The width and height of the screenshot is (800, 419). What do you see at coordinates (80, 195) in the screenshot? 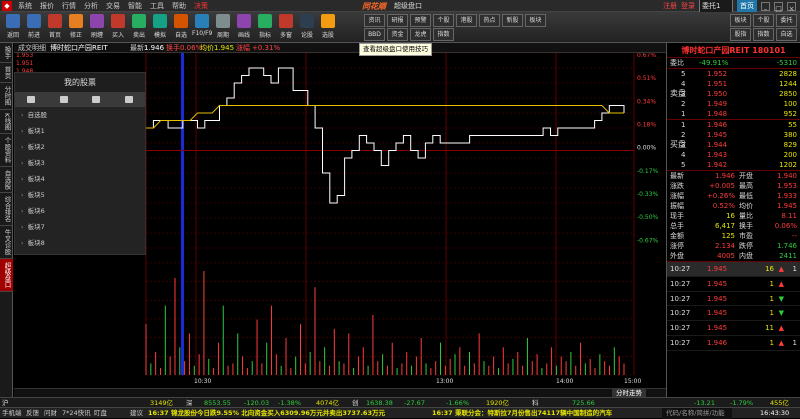
I see `stock-group-item: › 板块5` at bounding box center [80, 195].